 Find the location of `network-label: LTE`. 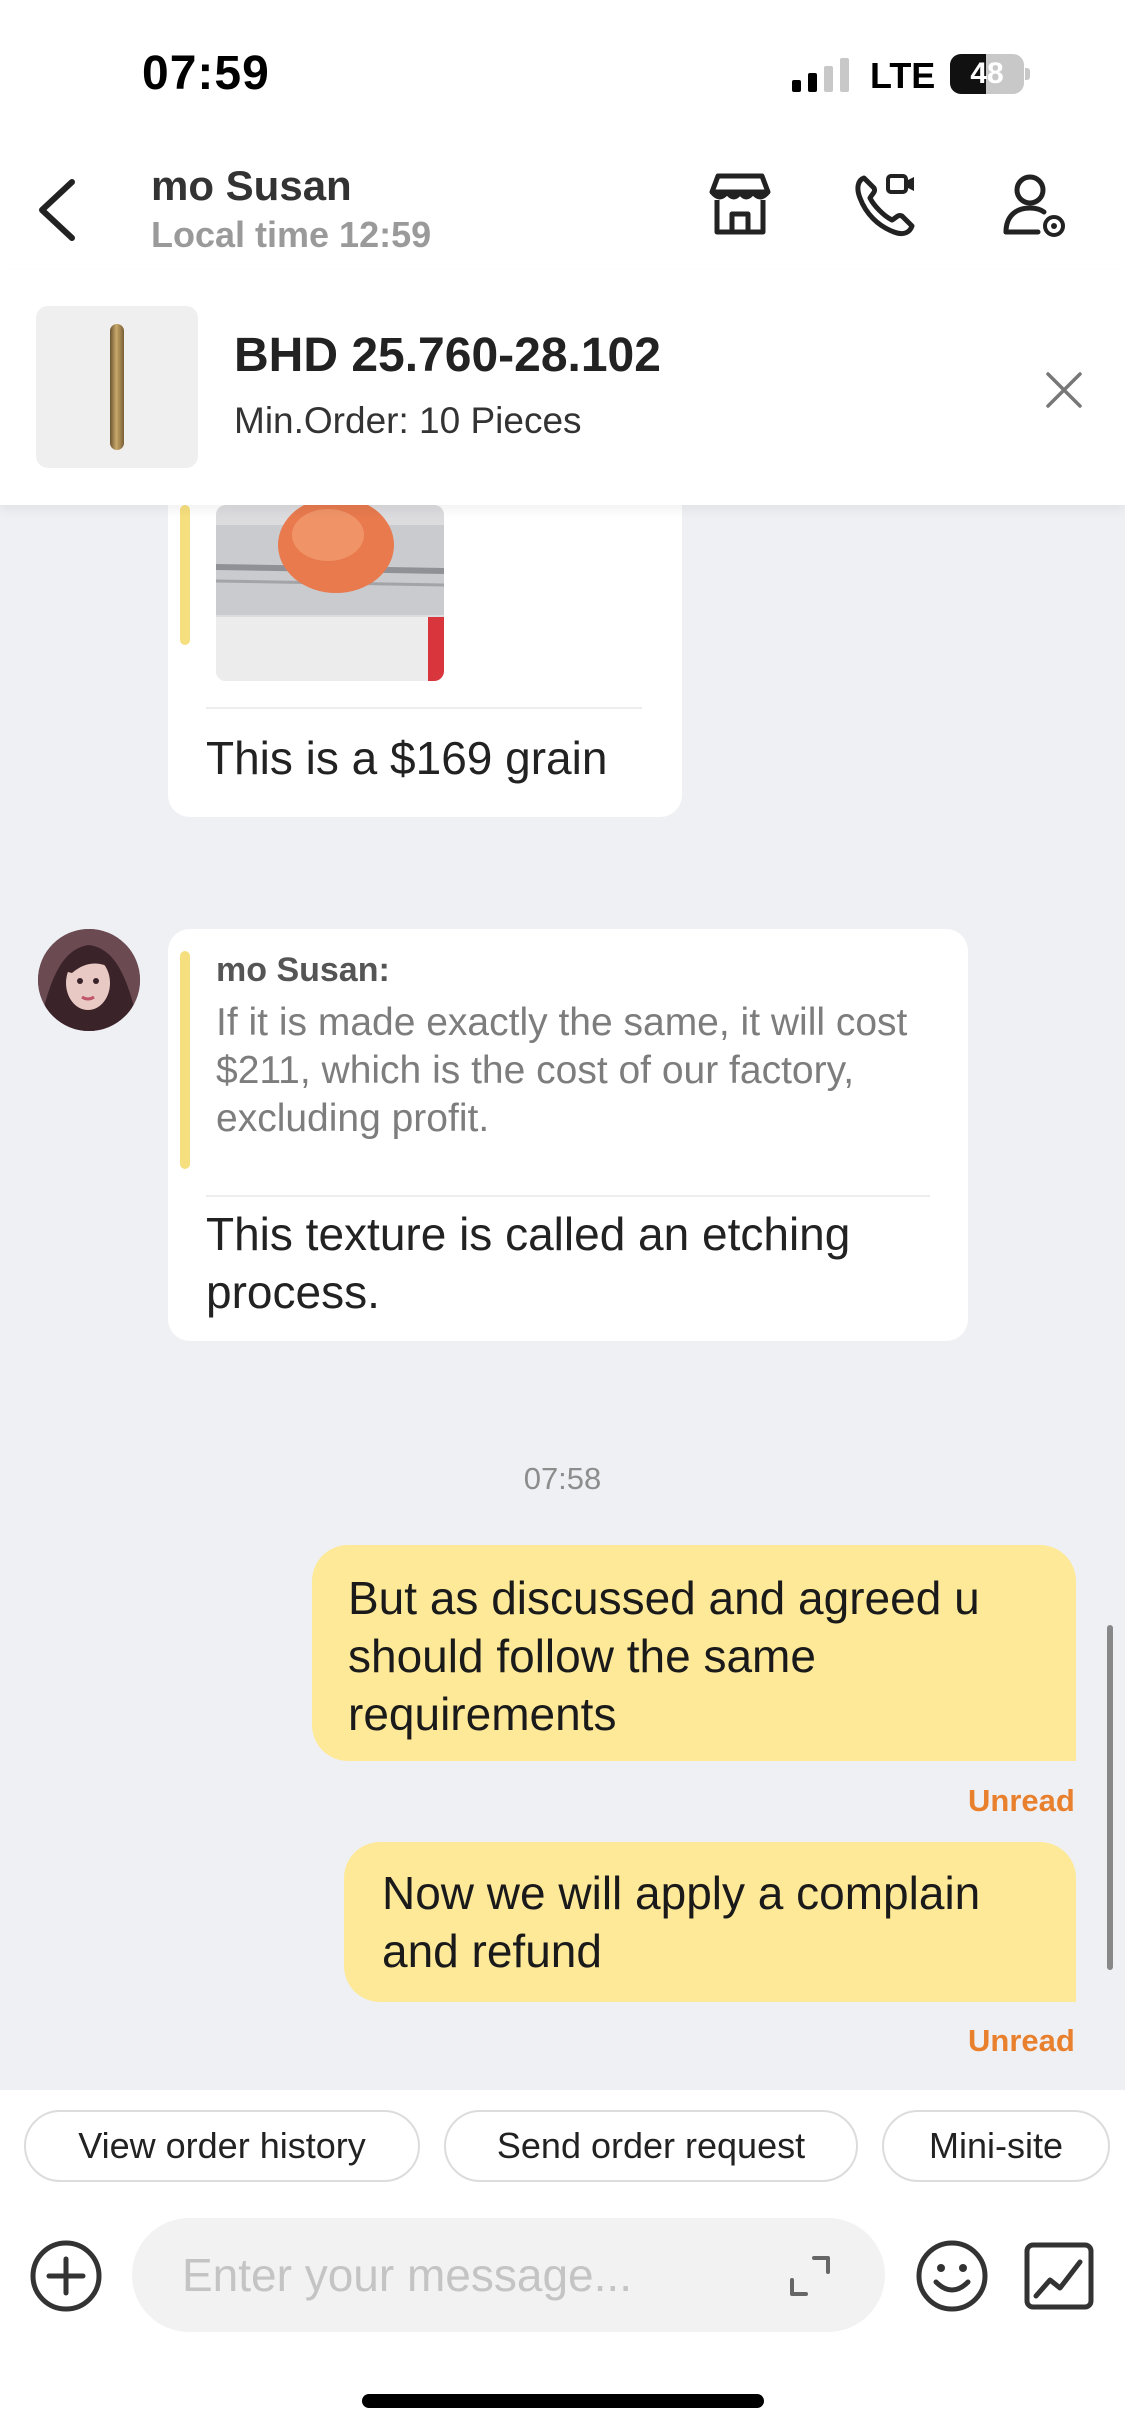

network-label: LTE is located at coordinates (903, 75).